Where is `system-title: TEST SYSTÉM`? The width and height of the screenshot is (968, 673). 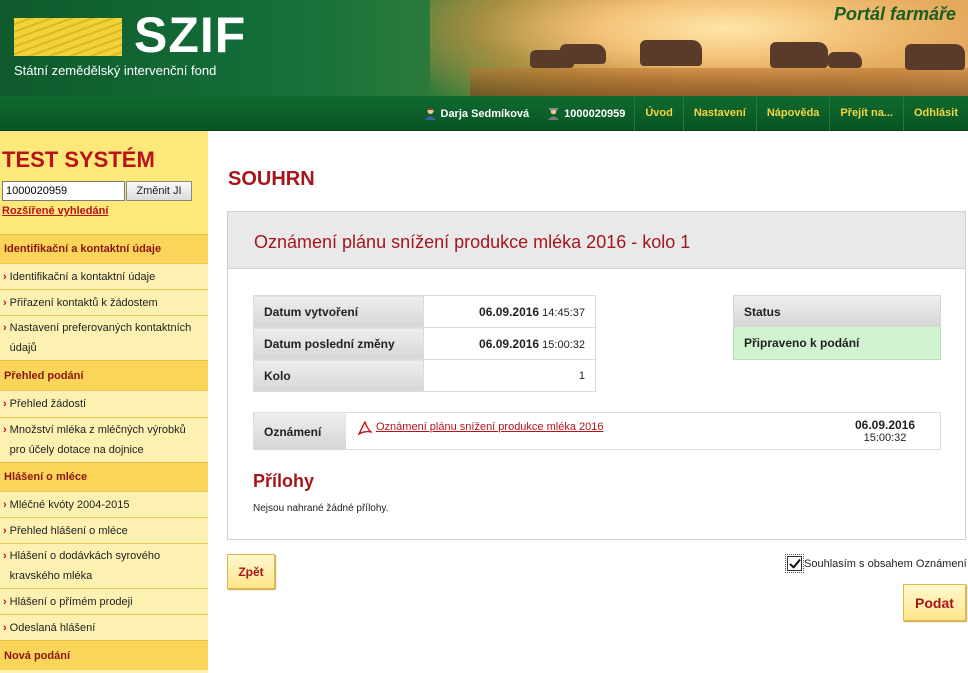 system-title: TEST SYSTÉM is located at coordinates (78, 159).